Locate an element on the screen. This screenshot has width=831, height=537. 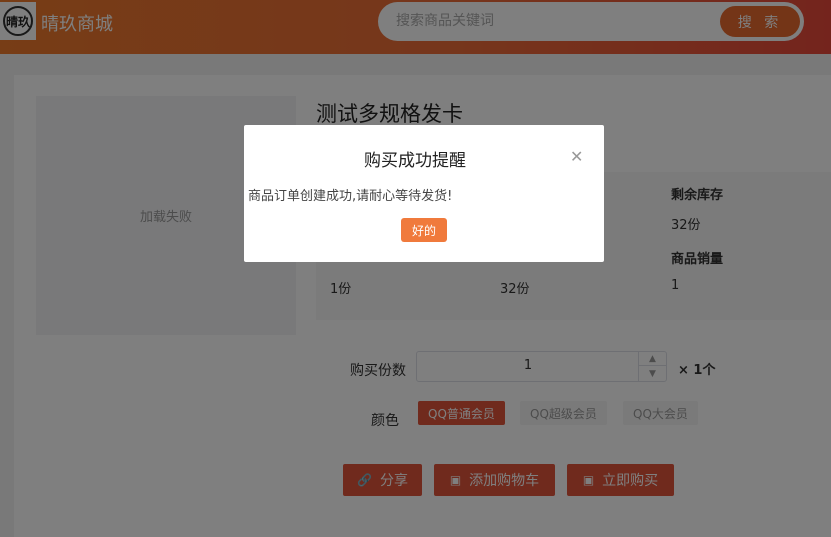
ok-button: 好的 is located at coordinates (424, 230).